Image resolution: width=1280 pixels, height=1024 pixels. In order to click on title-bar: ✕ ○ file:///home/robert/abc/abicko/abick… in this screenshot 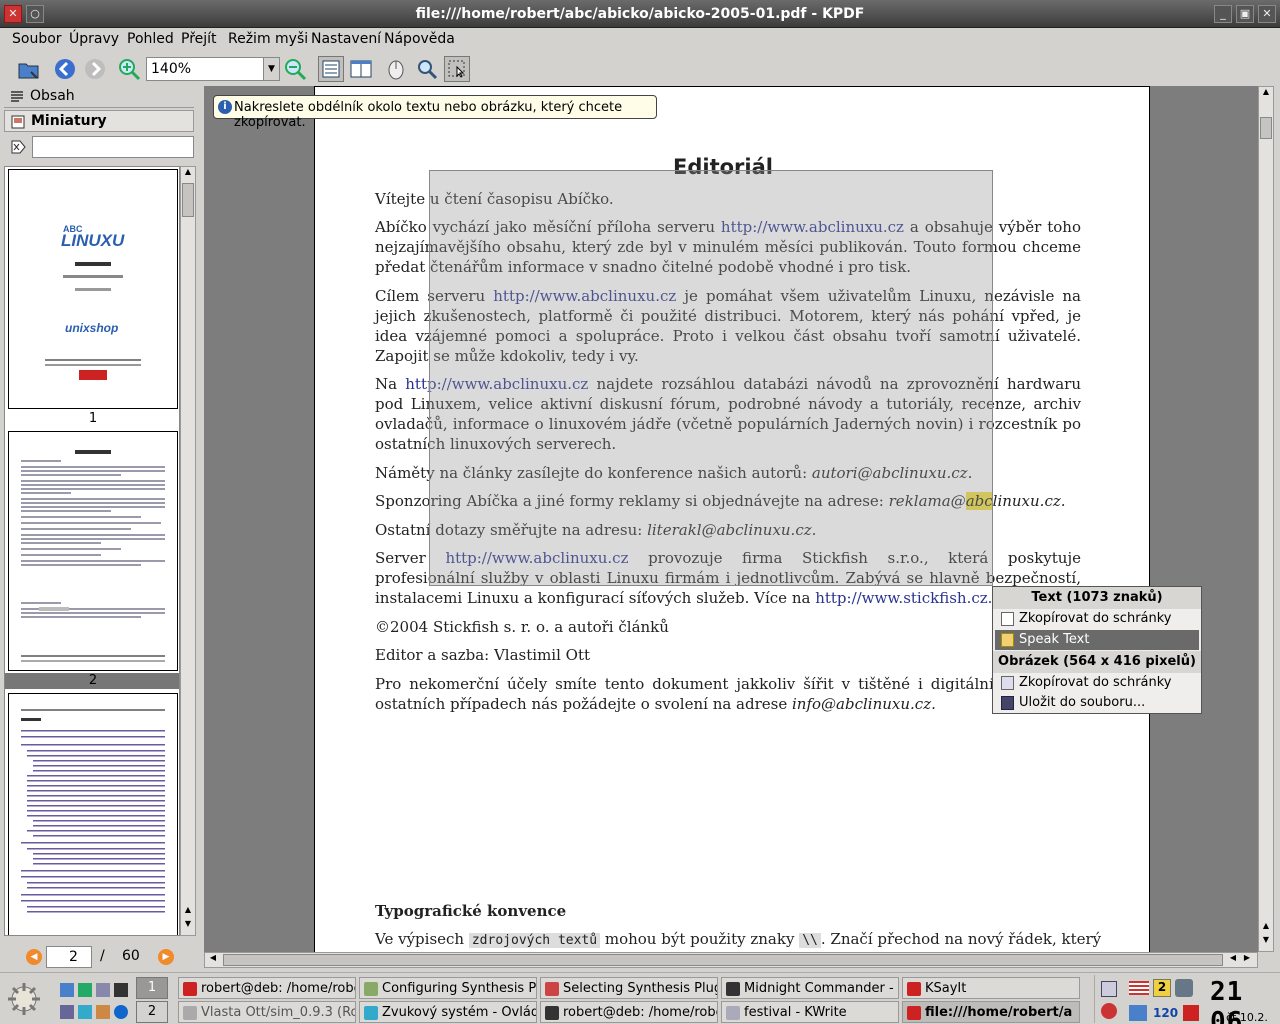, I will do `click(640, 14)`.